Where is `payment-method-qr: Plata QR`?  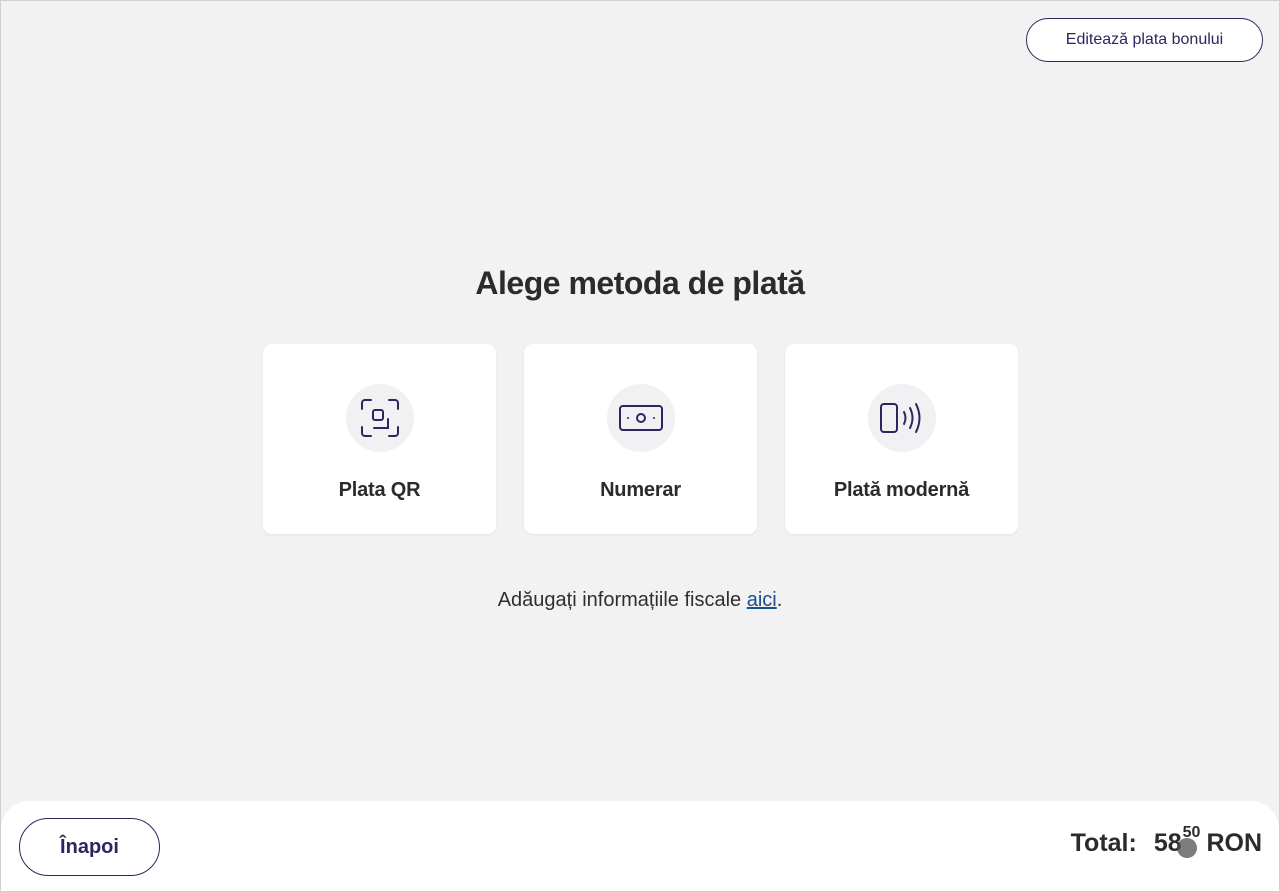
payment-method-qr: Plata QR is located at coordinates (379, 439).